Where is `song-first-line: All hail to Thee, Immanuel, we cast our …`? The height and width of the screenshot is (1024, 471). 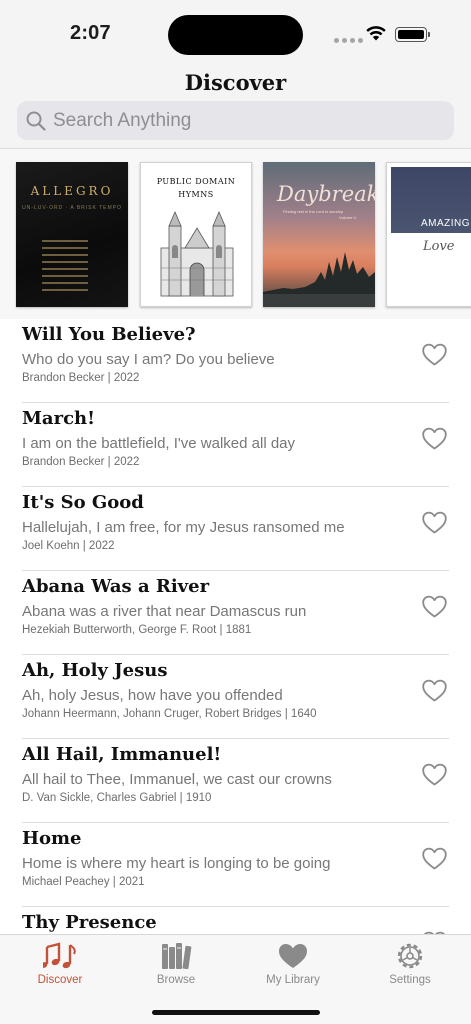
song-first-line: All hail to Thee, Immanuel, we cast our … is located at coordinates (177, 779).